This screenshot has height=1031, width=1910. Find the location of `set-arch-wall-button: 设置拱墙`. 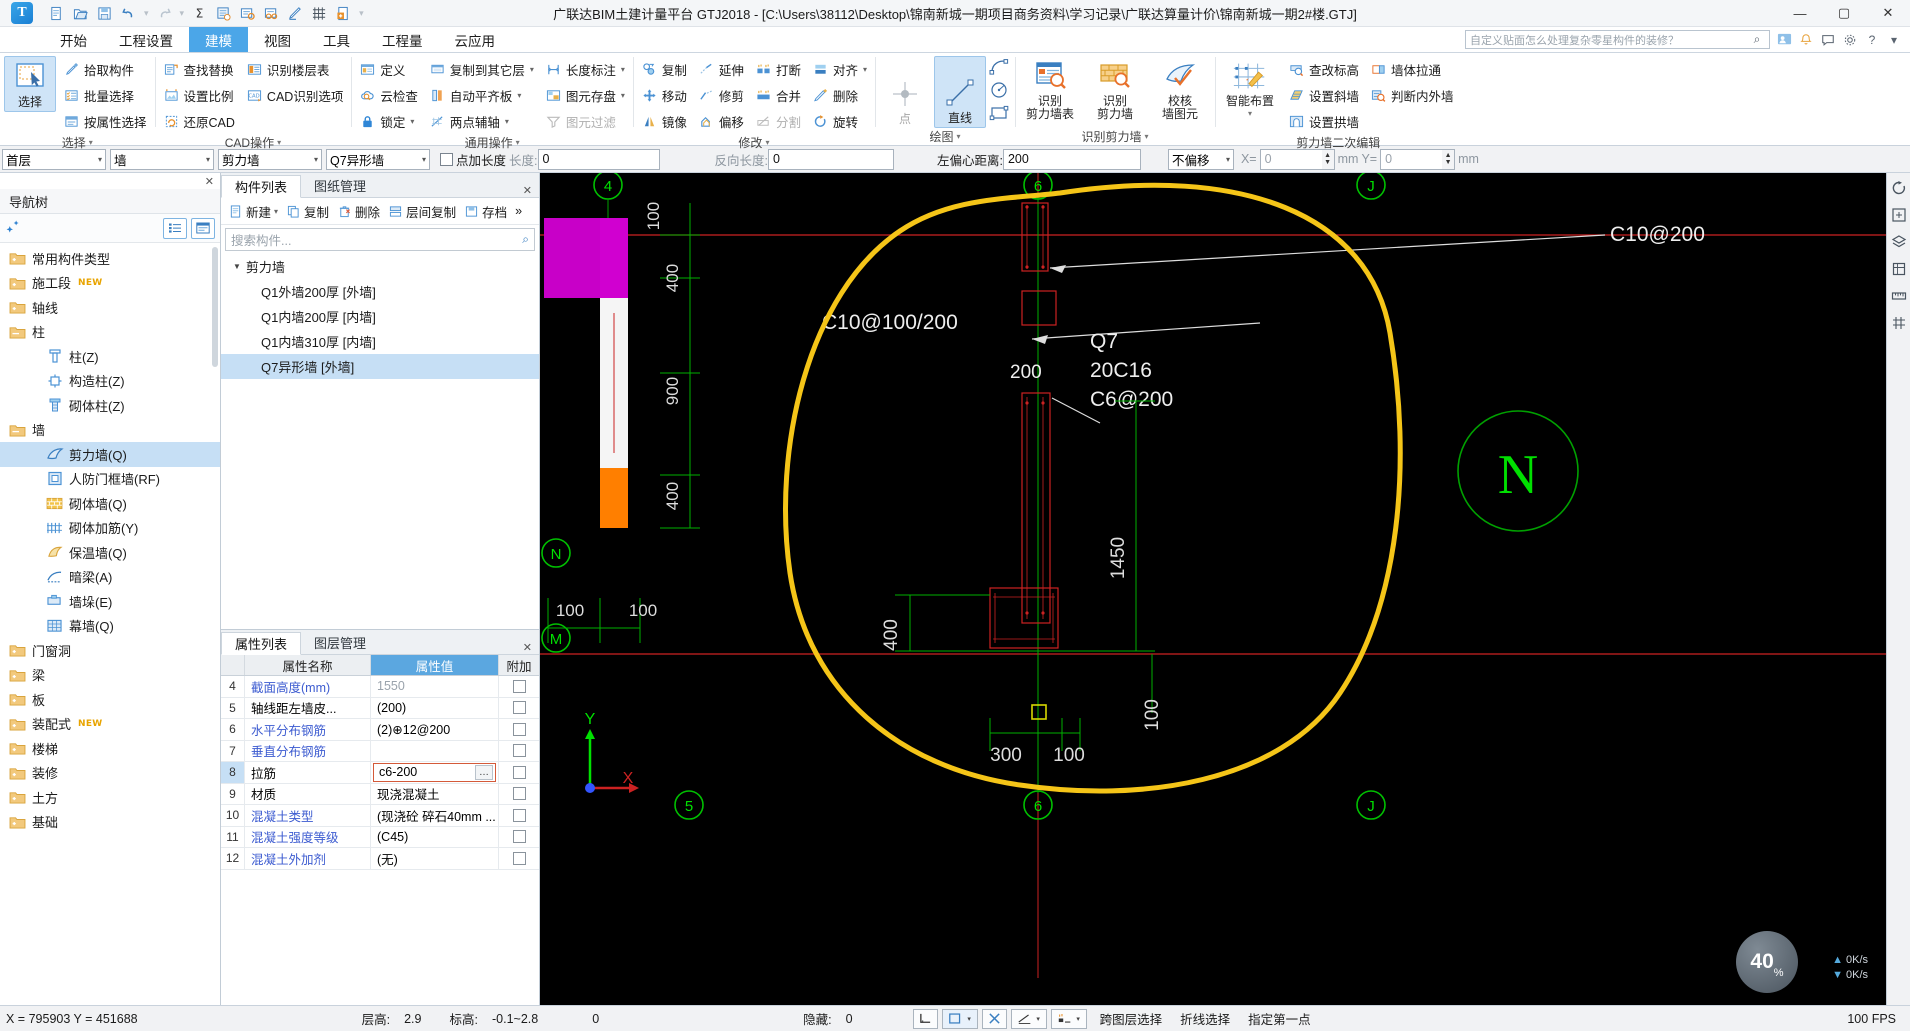

set-arch-wall-button: 设置拱墙 is located at coordinates (1323, 121).